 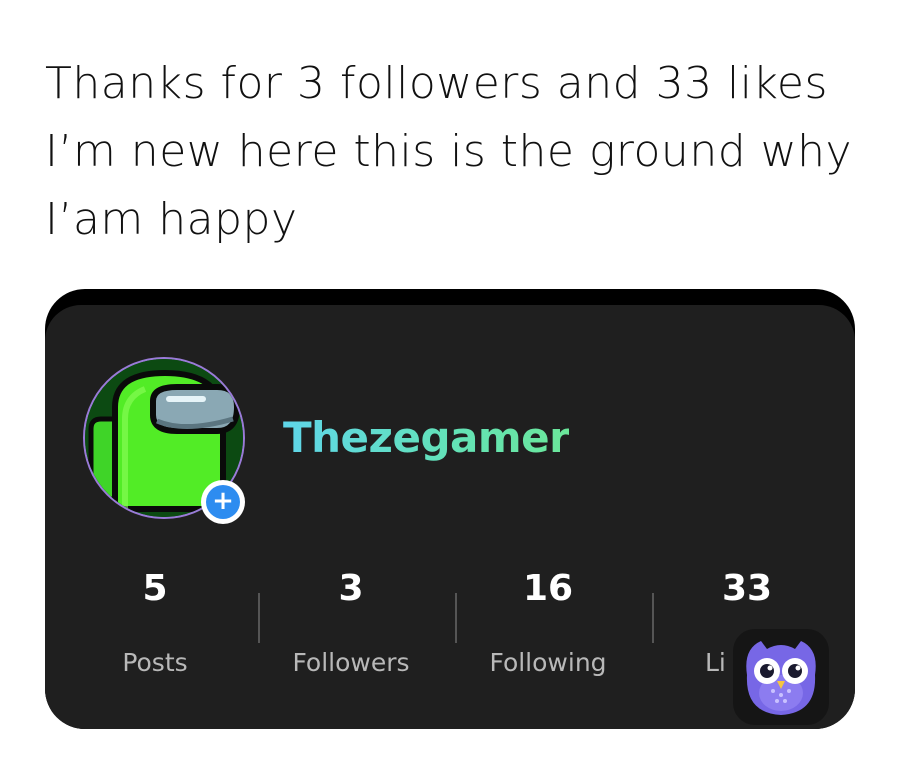 I want to click on plus-icon: +, so click(x=223, y=502).